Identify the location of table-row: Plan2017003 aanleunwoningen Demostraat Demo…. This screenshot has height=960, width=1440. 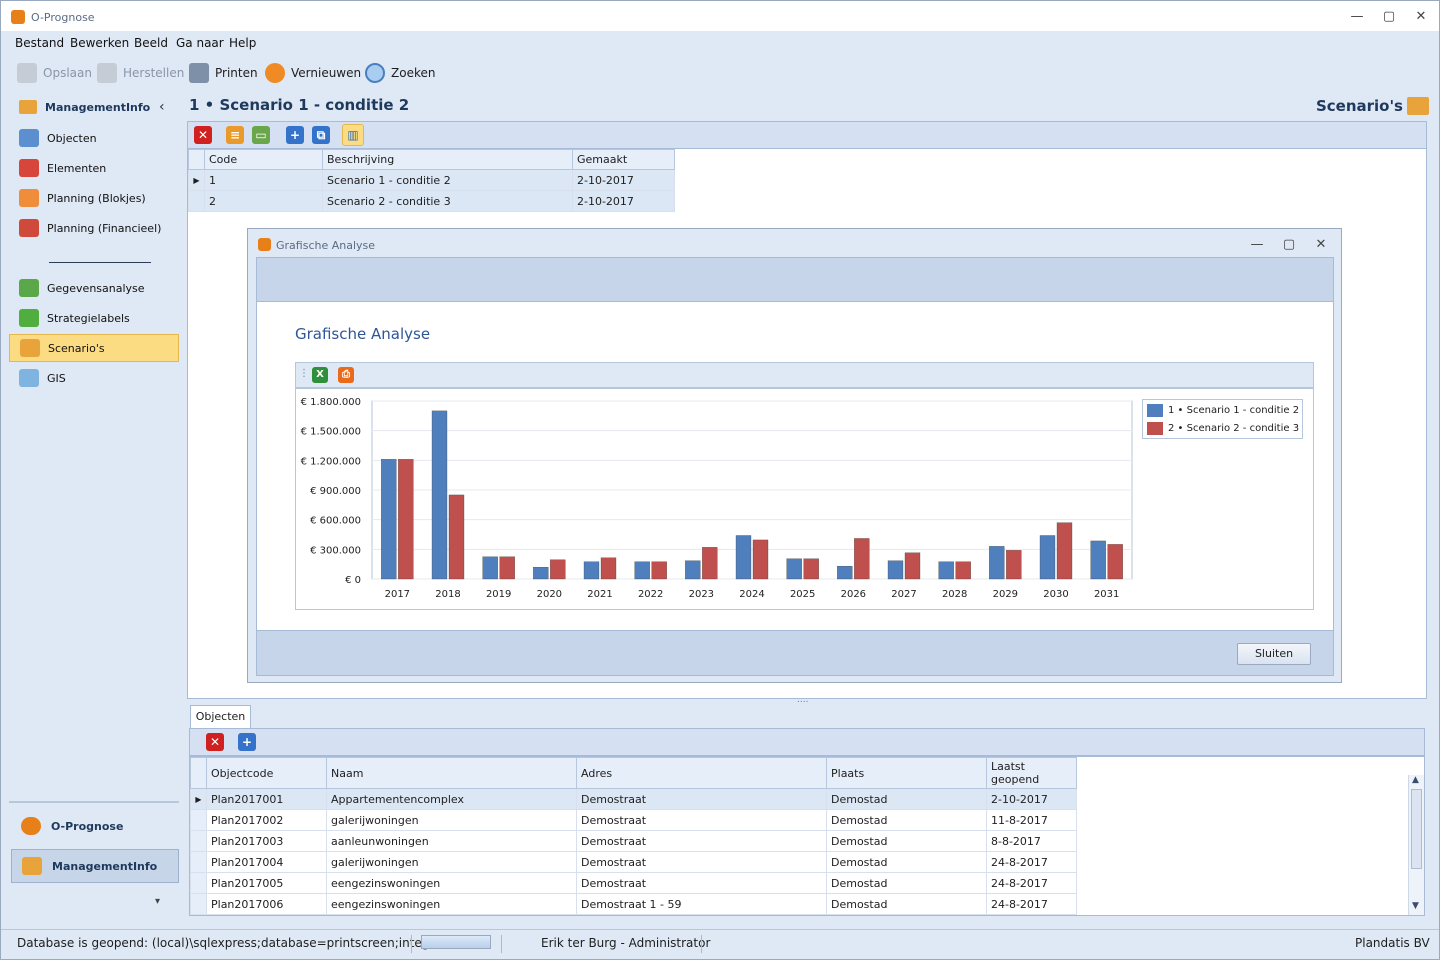
(633, 841).